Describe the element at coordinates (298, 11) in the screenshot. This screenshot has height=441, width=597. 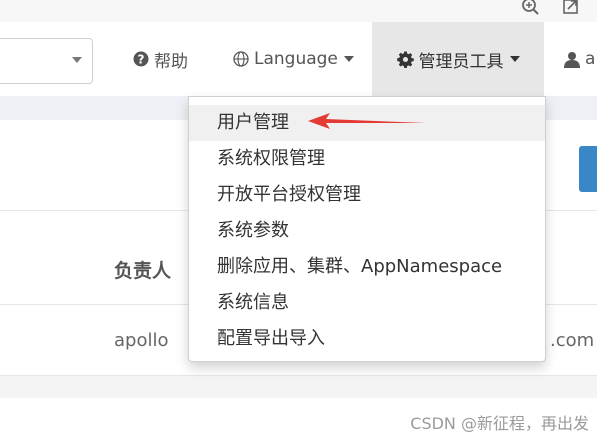
I see `browser-toolbar` at that location.